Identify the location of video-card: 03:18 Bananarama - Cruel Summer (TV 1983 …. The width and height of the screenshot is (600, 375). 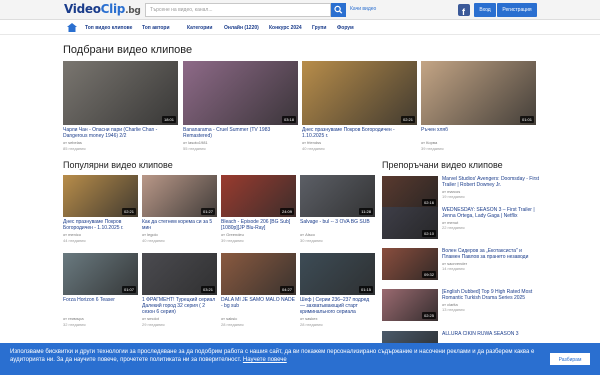
(240, 106).